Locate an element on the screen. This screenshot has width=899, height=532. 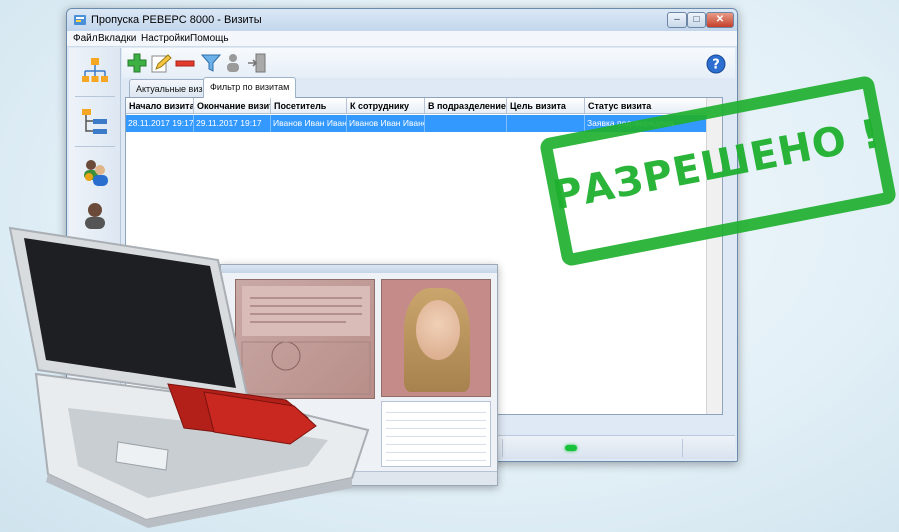
cell-visit-start: 28.11.2017 19:17 is located at coordinates (160, 123).